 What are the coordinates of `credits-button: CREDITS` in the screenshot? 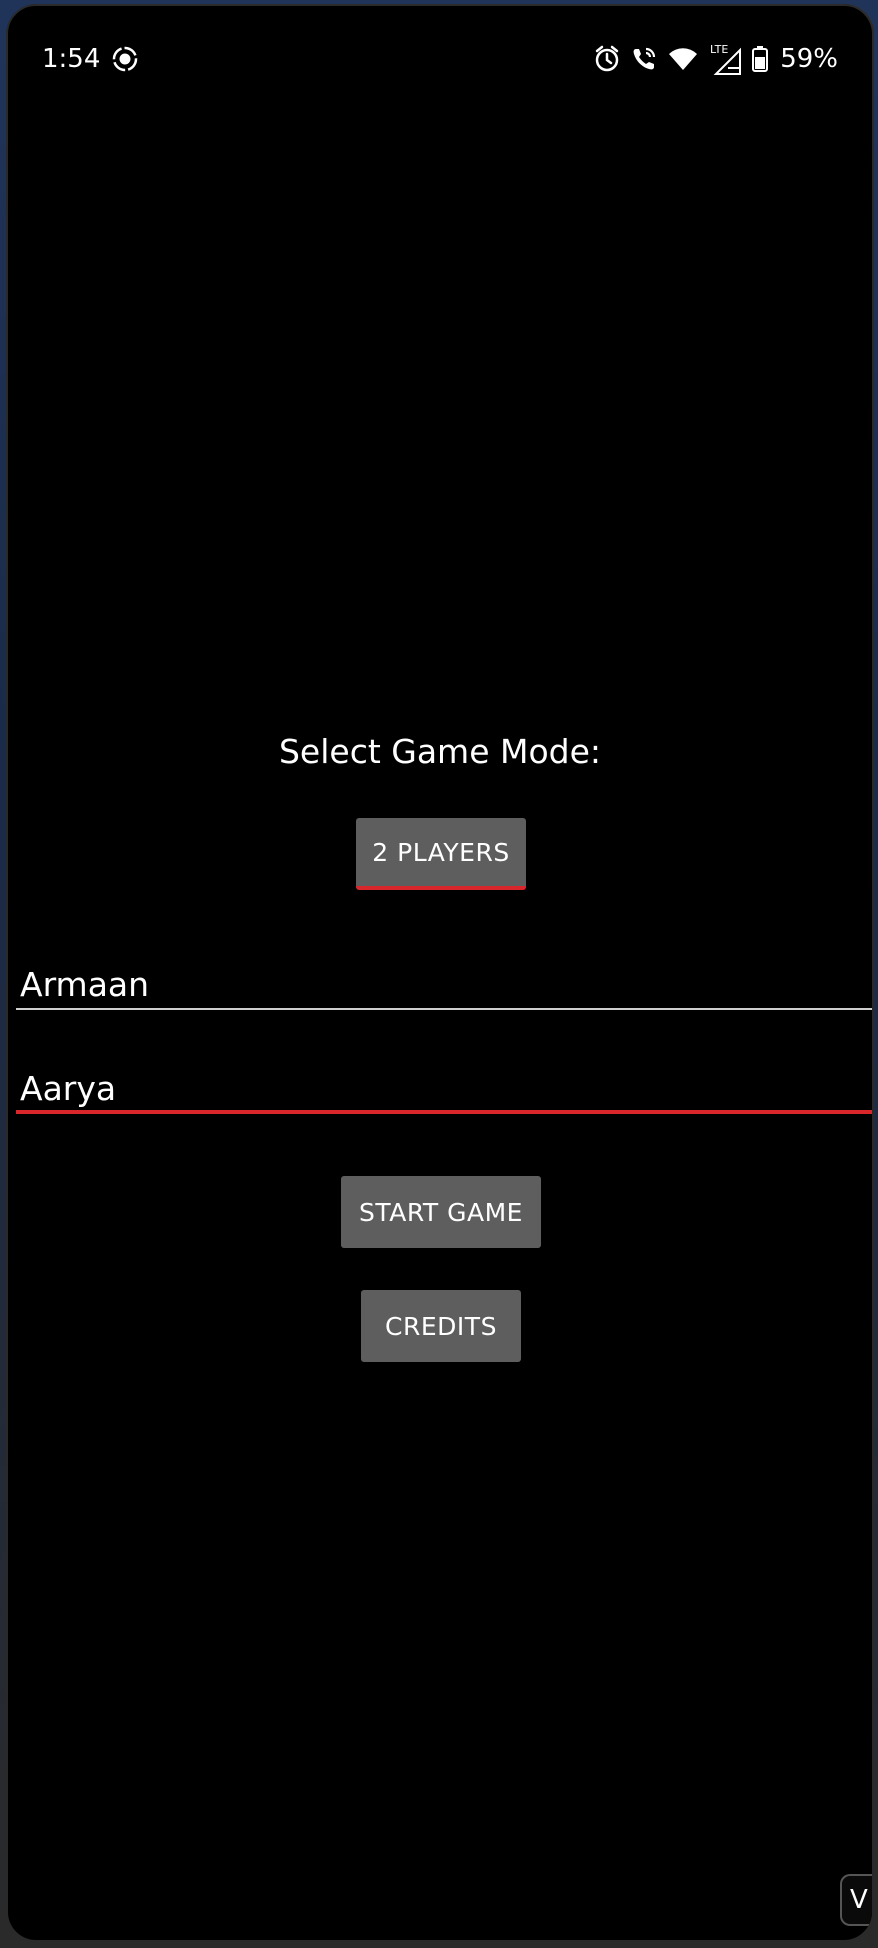 It's located at (441, 1326).